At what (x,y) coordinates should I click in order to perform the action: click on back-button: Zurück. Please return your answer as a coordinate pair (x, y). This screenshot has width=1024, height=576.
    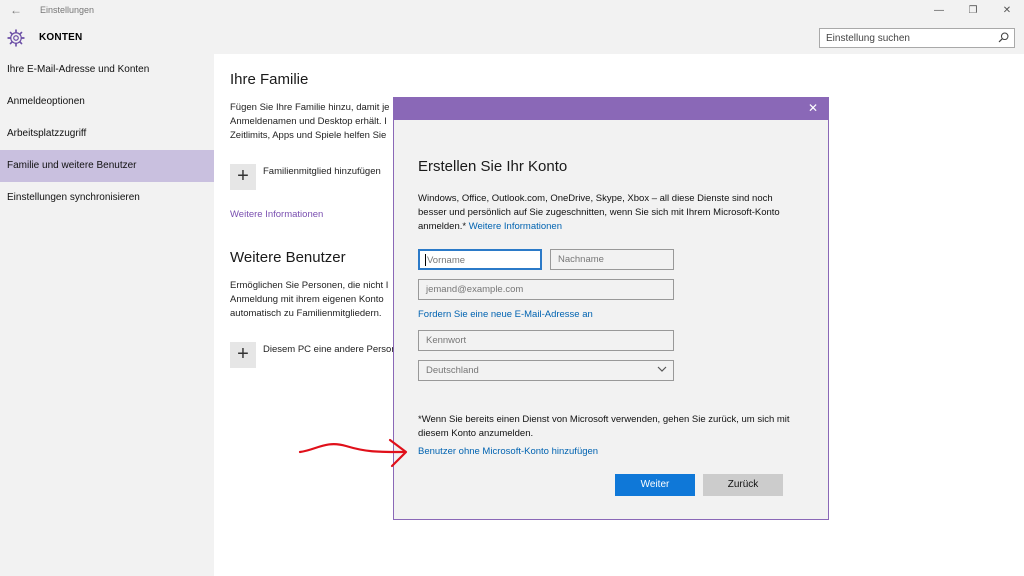
    Looking at the image, I should click on (743, 485).